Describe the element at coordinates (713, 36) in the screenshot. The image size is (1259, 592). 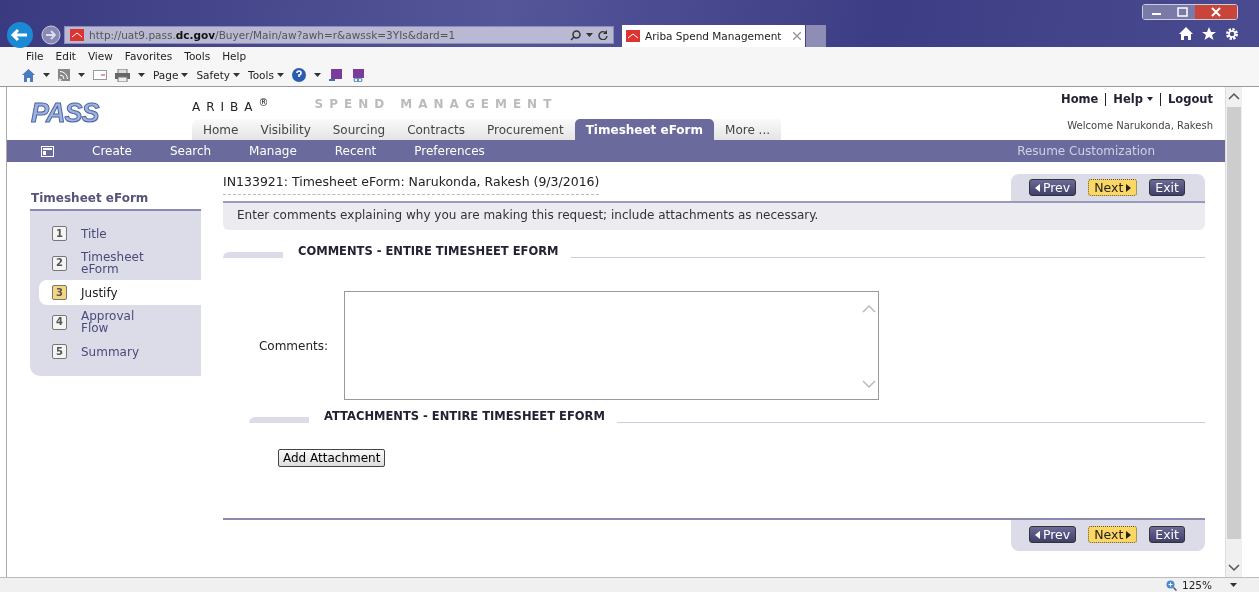
I see `browser-tab: Ariba Spend Management` at that location.